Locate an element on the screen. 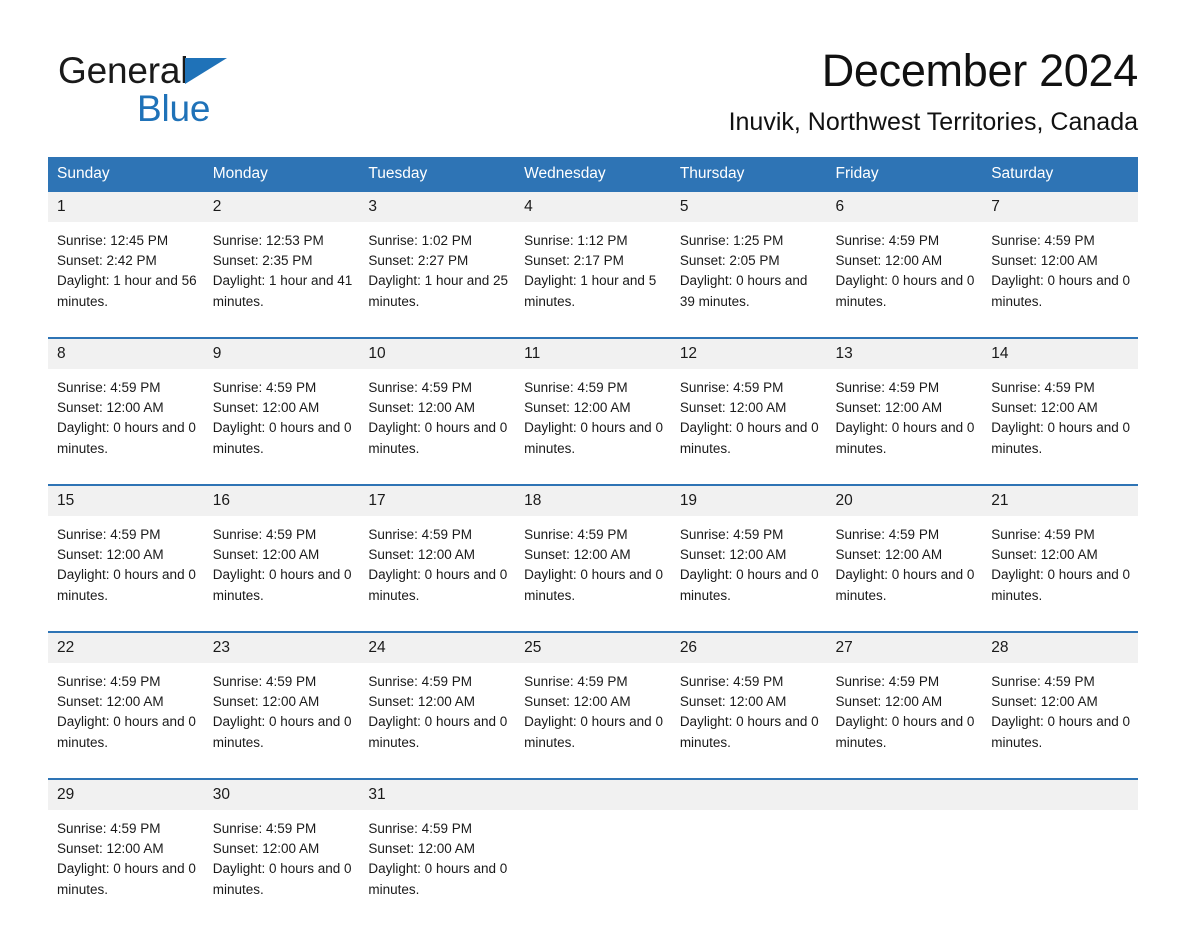 The width and height of the screenshot is (1188, 925). calendar-day-number: 11 is located at coordinates (593, 354).